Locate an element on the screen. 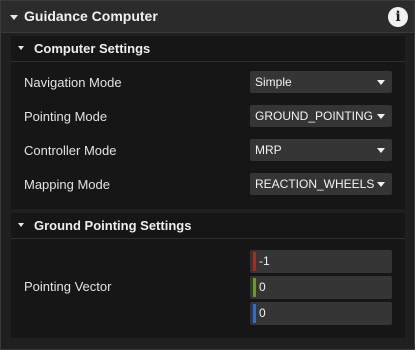  ground-pointing-settings-header: Ground Pointing Settings is located at coordinates (208, 226).